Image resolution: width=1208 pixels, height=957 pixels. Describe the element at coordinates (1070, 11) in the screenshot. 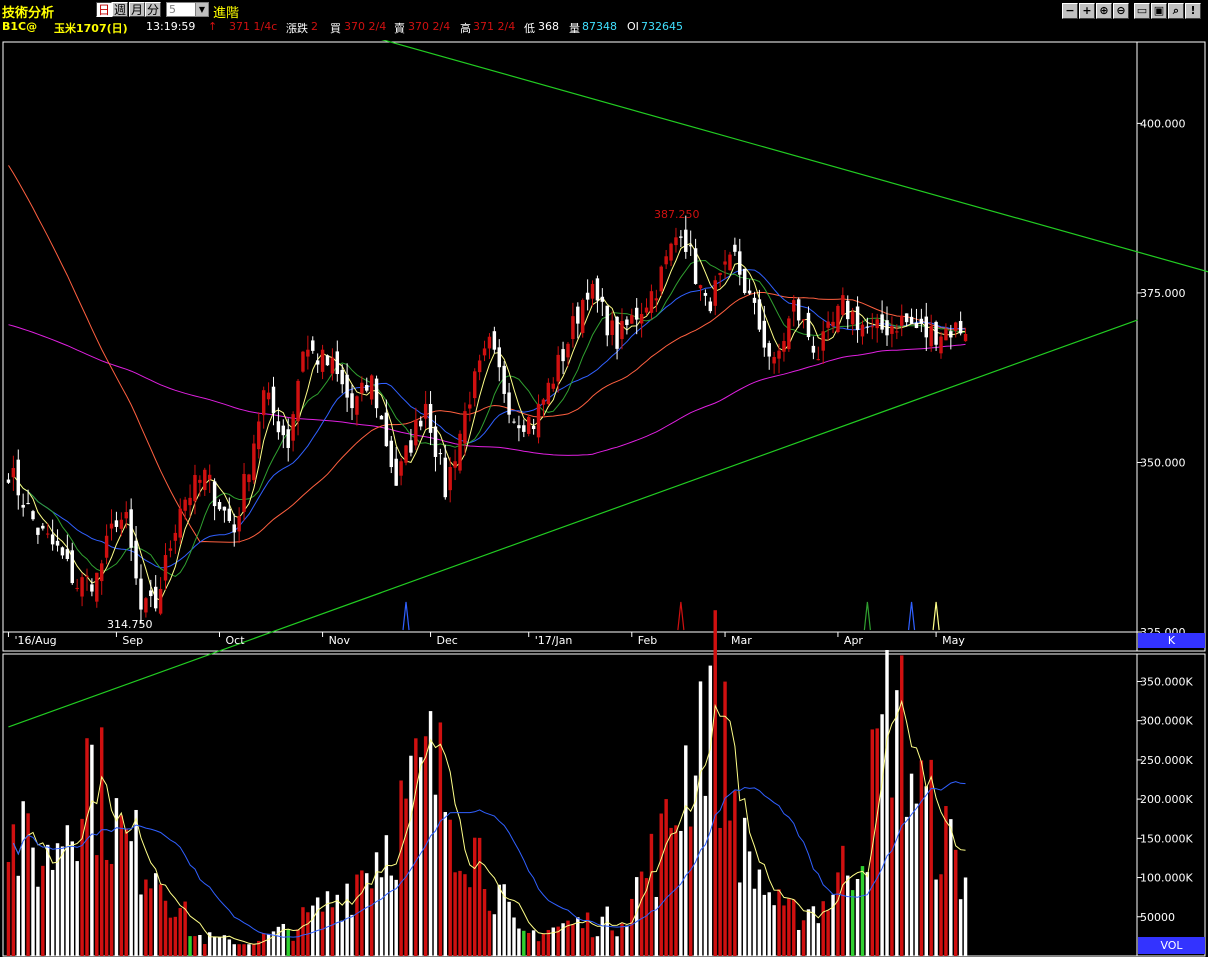

I see `minus-icon: −` at that location.